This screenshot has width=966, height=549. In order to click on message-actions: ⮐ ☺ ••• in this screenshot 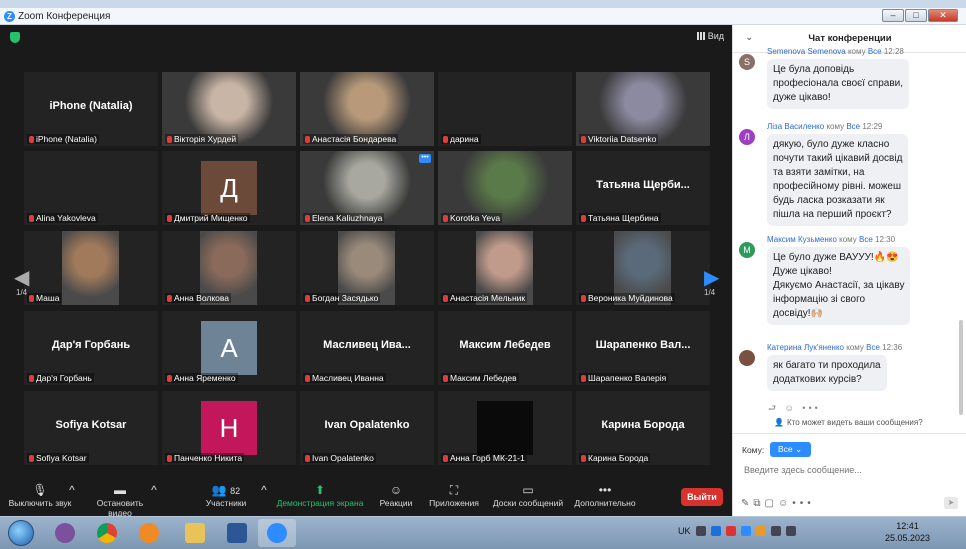, I will do `click(794, 409)`.